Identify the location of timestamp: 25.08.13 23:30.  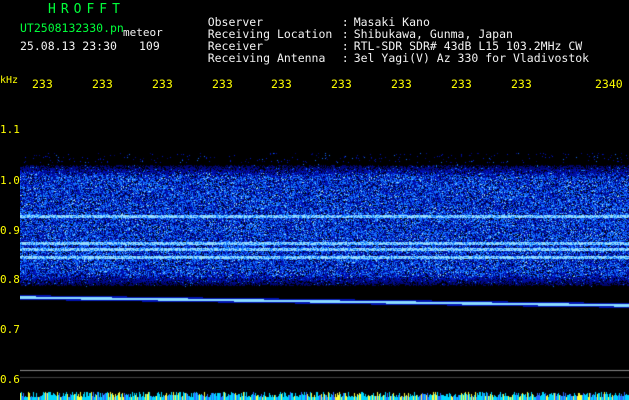
(68, 46).